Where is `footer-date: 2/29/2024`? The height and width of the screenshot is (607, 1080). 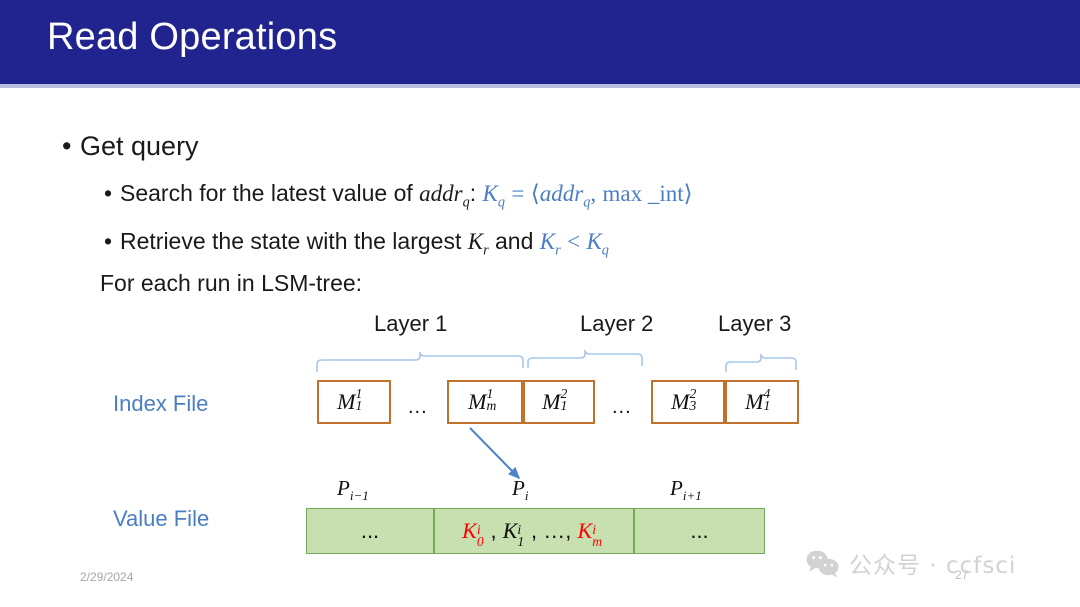
footer-date: 2/29/2024 is located at coordinates (107, 577).